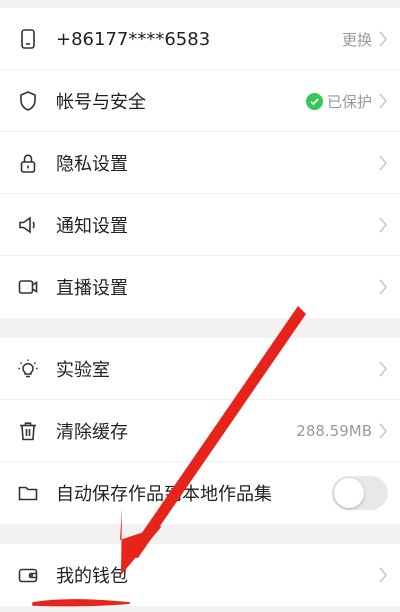 The image size is (400, 612). Describe the element at coordinates (92, 576) in the screenshot. I see `my-wallet-label: 我的钱包` at that location.